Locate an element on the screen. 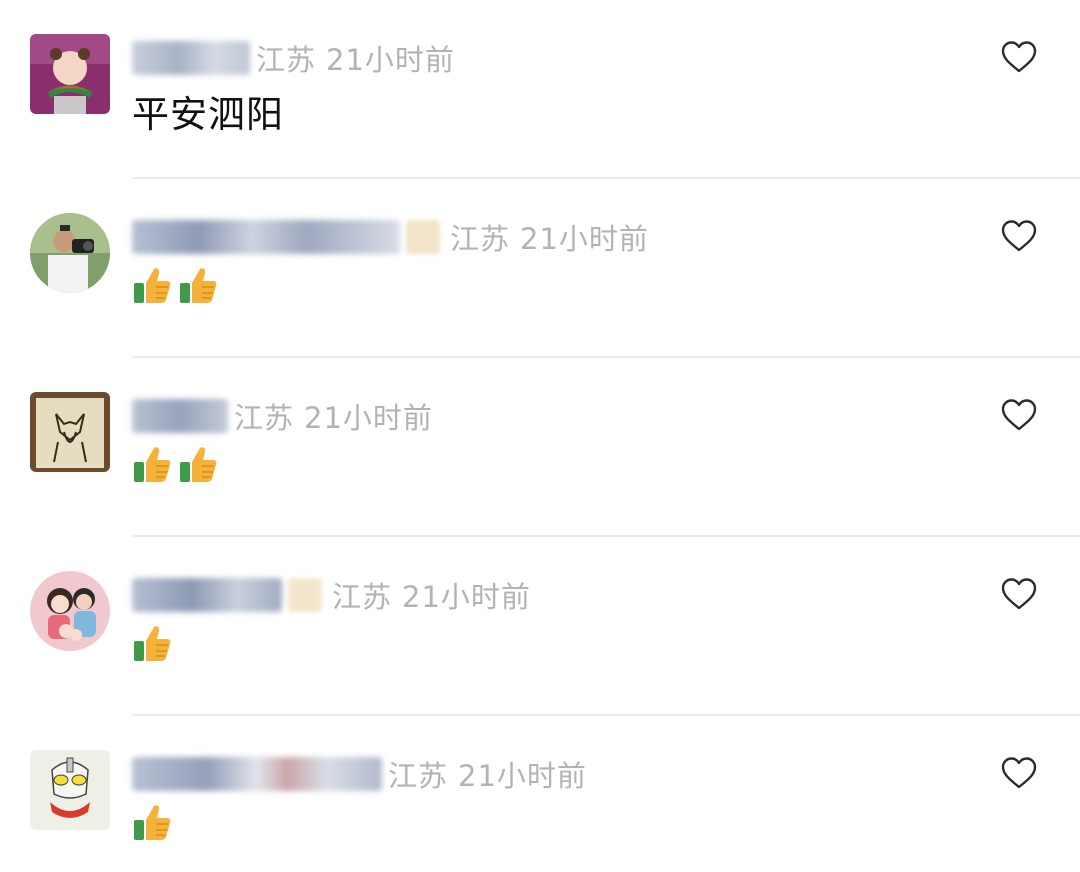 This screenshot has height=872, width=1080. avatar-cartoon-family-icon is located at coordinates (70, 611).